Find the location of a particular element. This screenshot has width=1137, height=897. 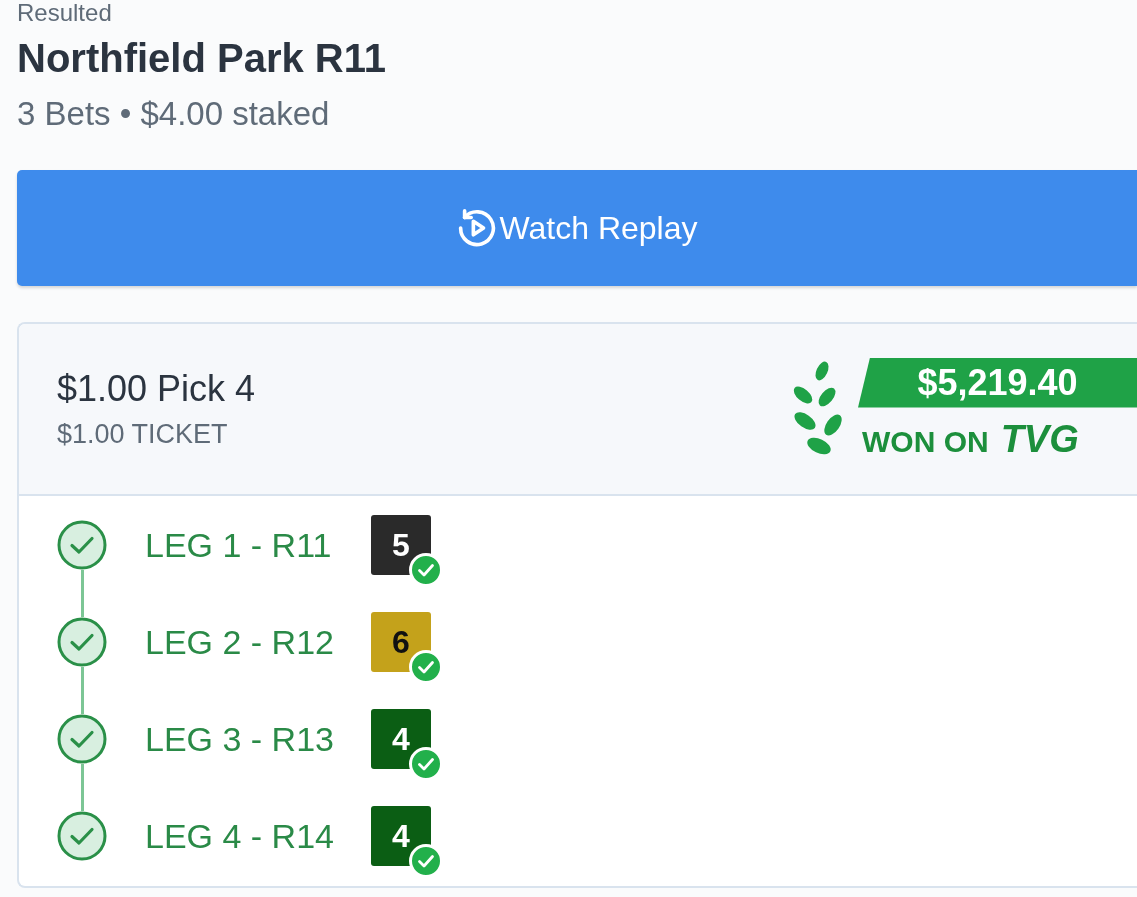

brand-name: TVG is located at coordinates (1039, 439).